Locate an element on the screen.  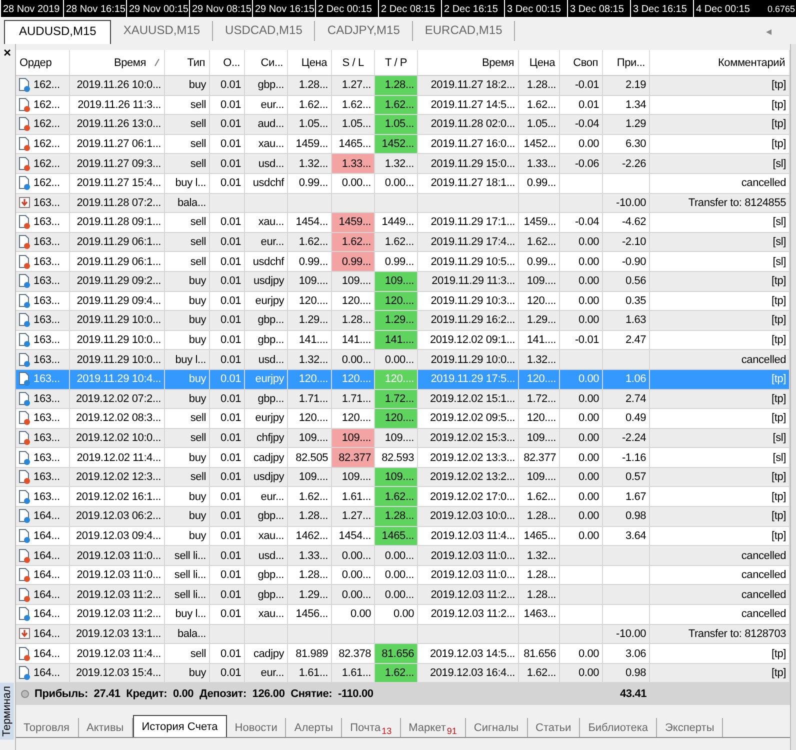
count-label: 13 is located at coordinates (387, 731).